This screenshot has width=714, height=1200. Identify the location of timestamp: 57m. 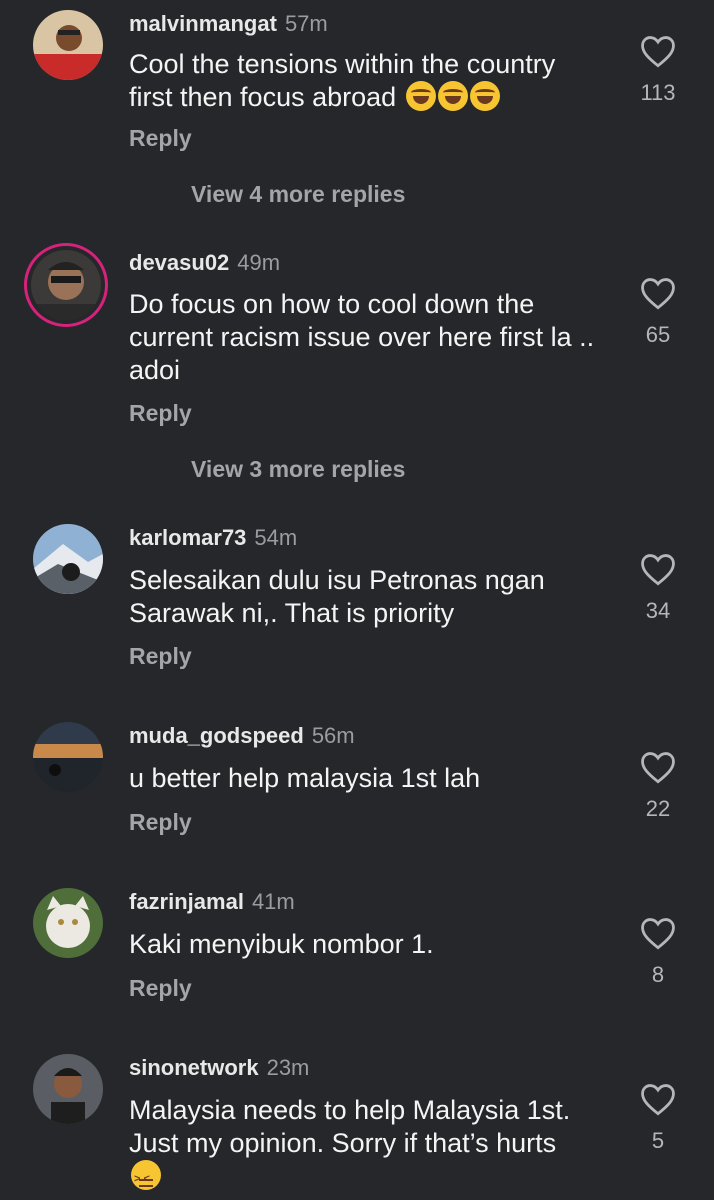
(306, 23).